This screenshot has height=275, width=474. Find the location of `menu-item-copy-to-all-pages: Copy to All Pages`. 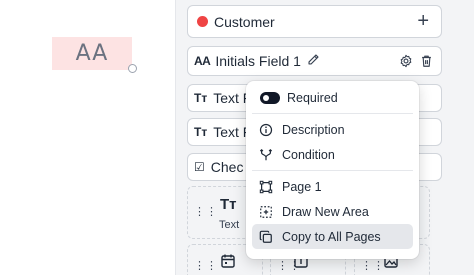

menu-item-copy-to-all-pages: Copy to All Pages is located at coordinates (332, 236).